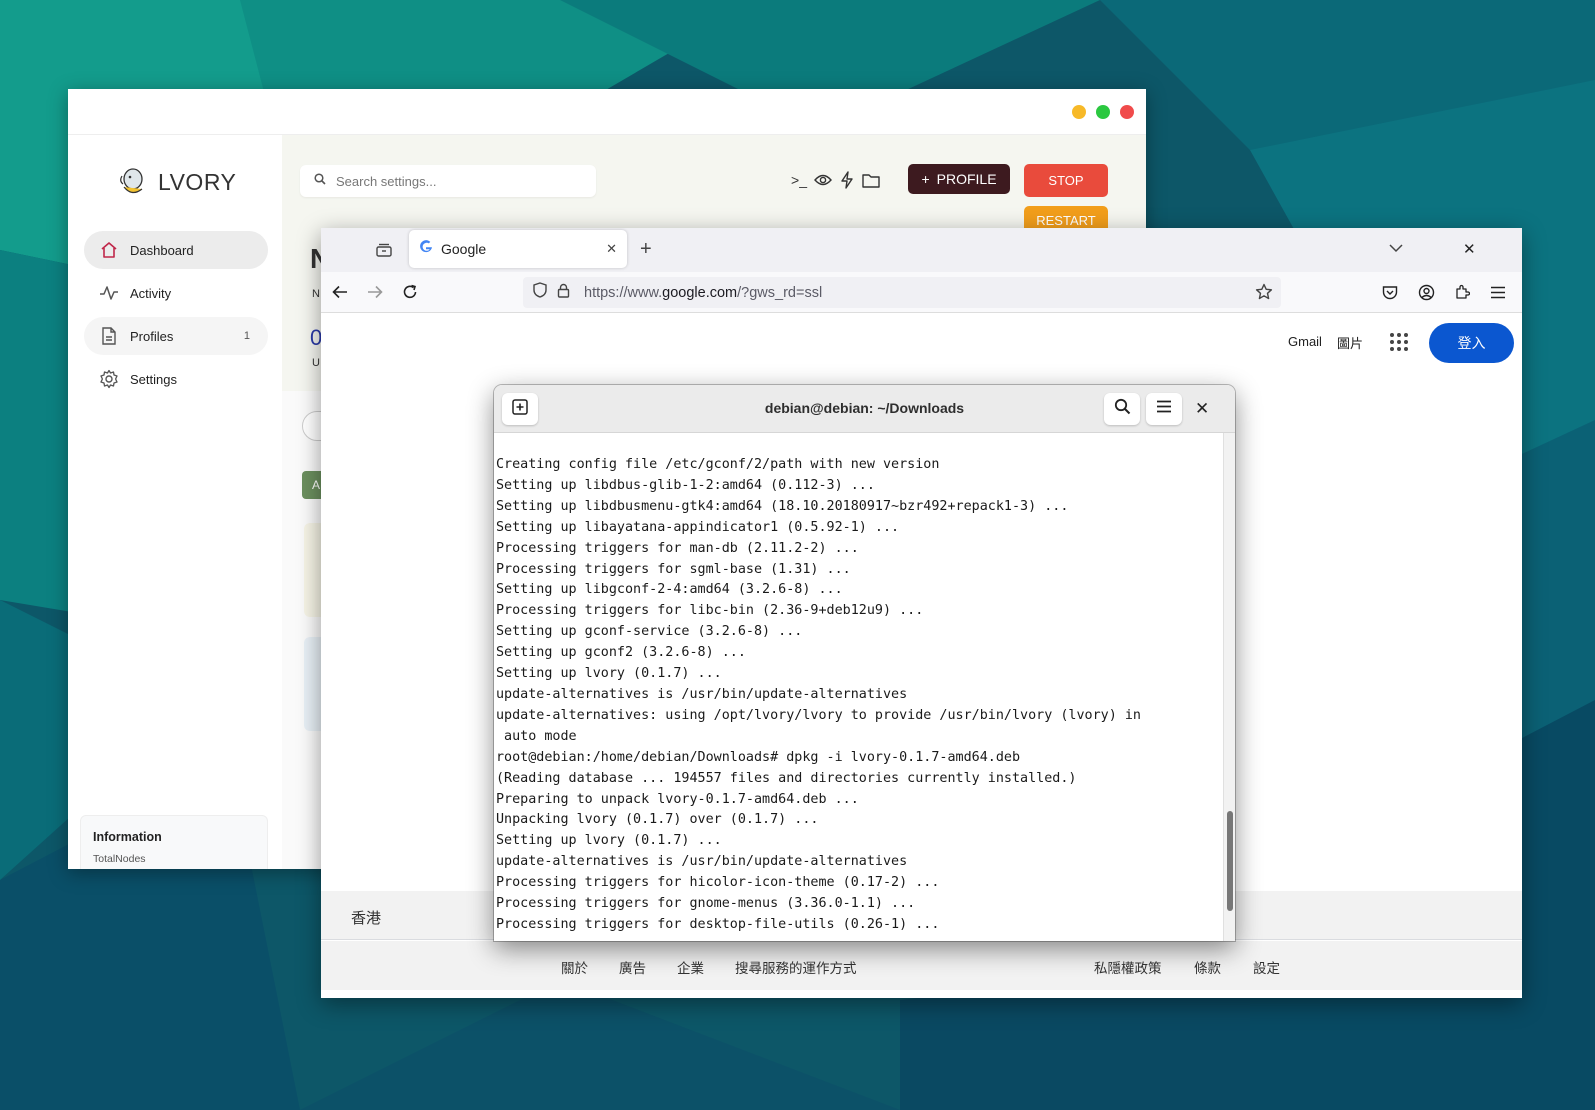  I want to click on home-icon, so click(109, 250).